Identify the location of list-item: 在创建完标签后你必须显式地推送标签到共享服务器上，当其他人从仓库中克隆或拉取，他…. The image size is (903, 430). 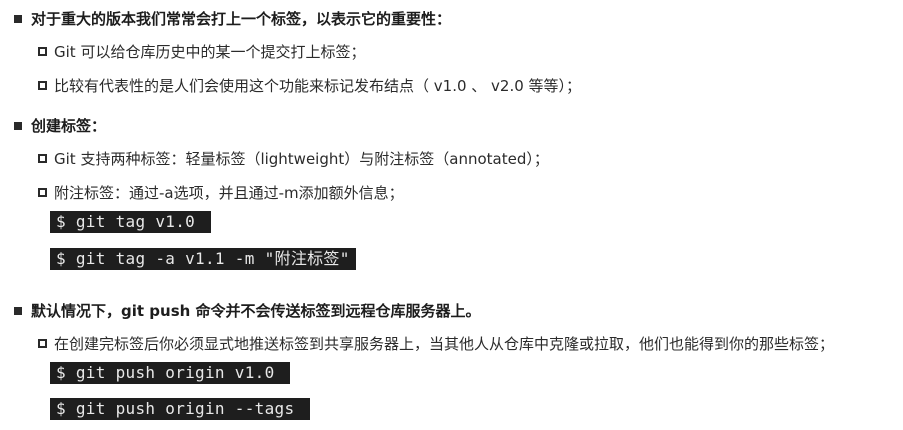
(436, 343).